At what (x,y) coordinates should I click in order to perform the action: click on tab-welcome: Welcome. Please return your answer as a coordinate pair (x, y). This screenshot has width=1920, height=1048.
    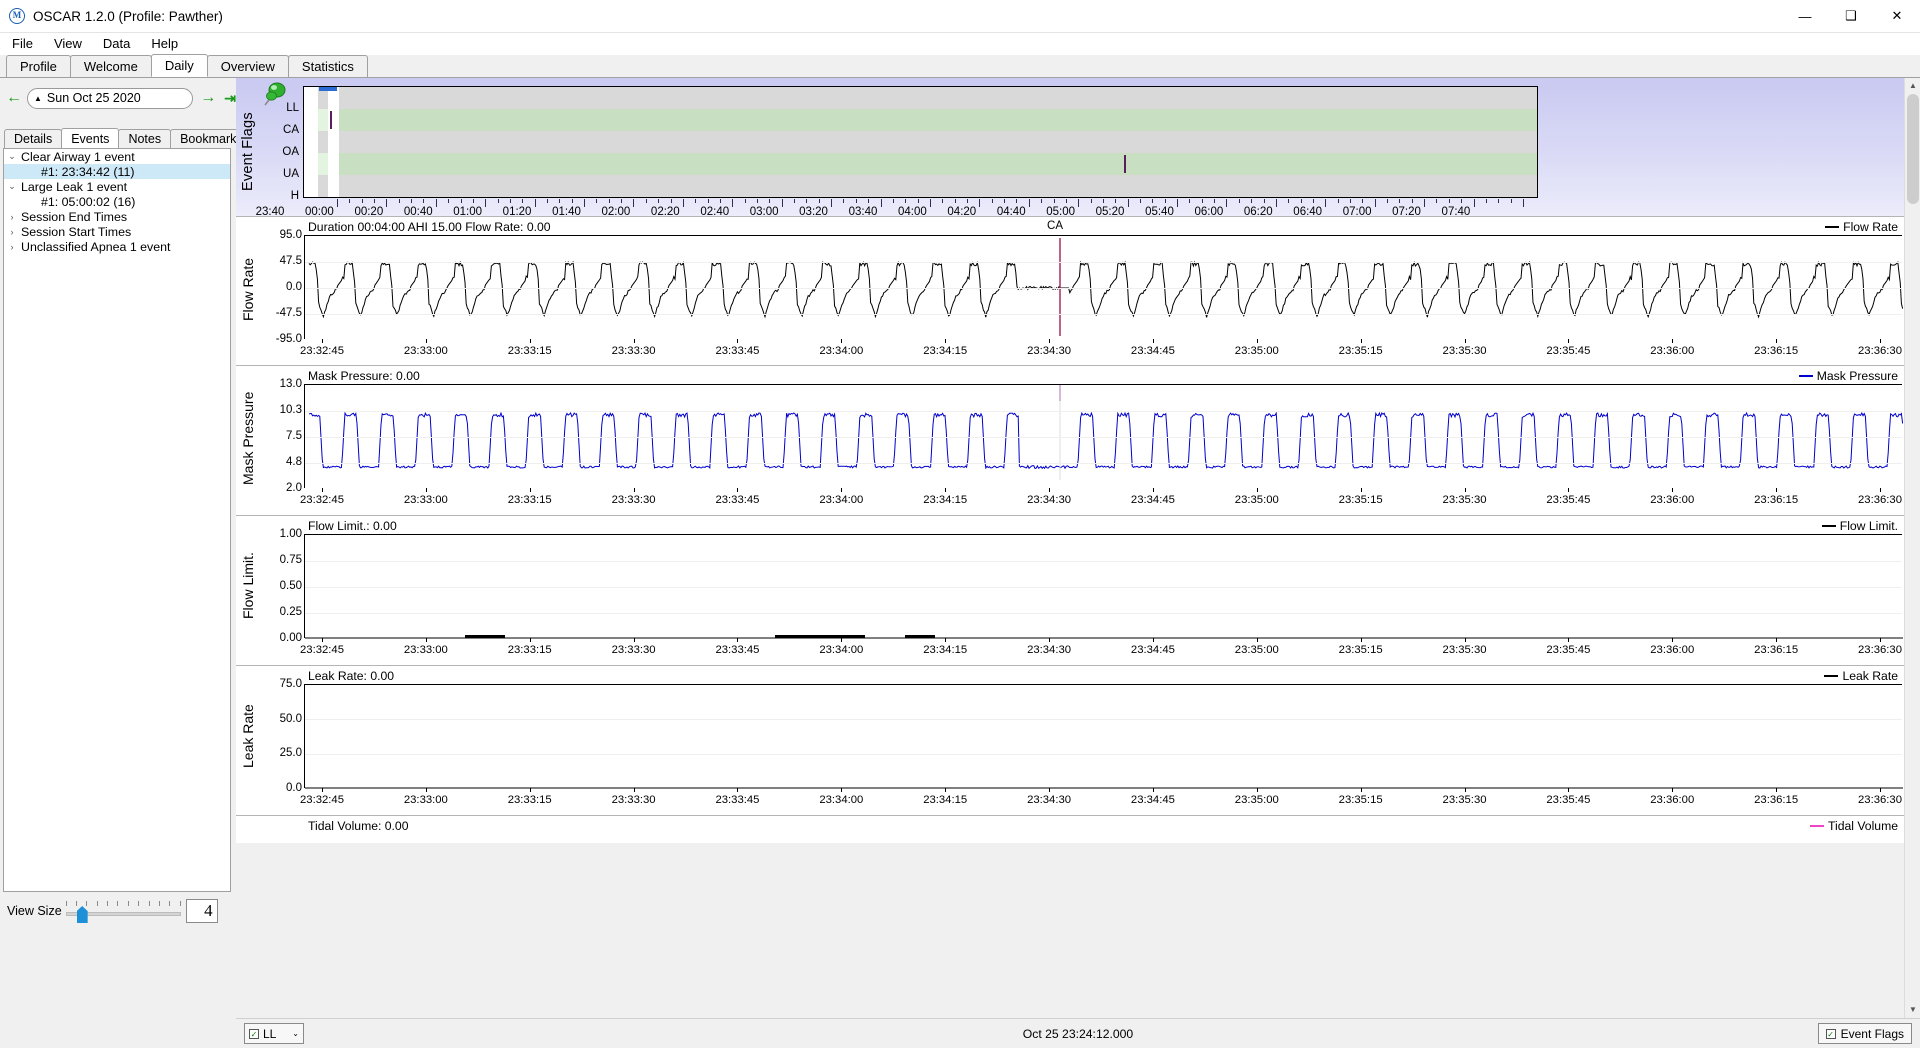
    Looking at the image, I should click on (110, 66).